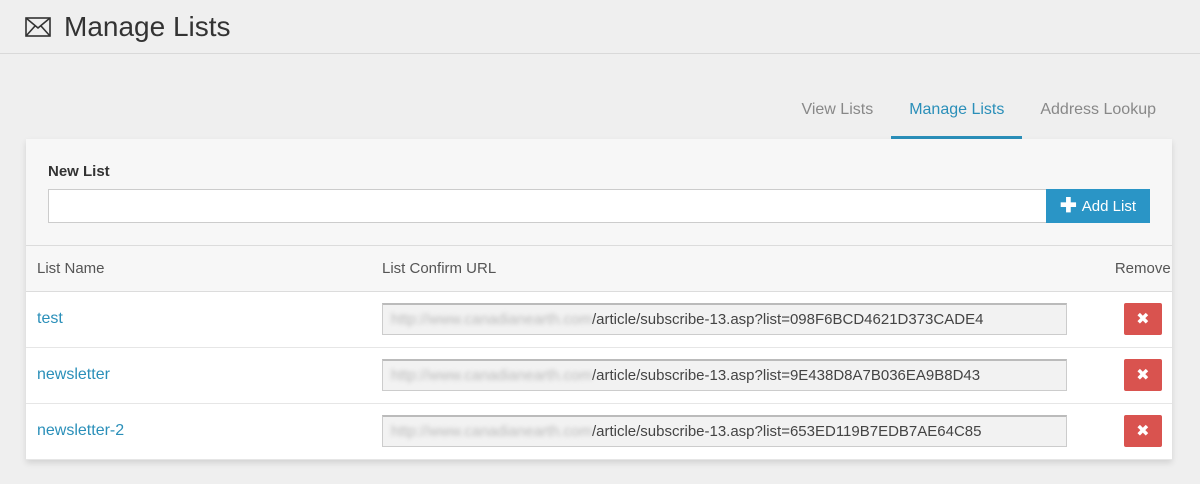 Image resolution: width=1200 pixels, height=484 pixels. Describe the element at coordinates (204, 431) in the screenshot. I see `list-name-link: newsletter-2` at that location.